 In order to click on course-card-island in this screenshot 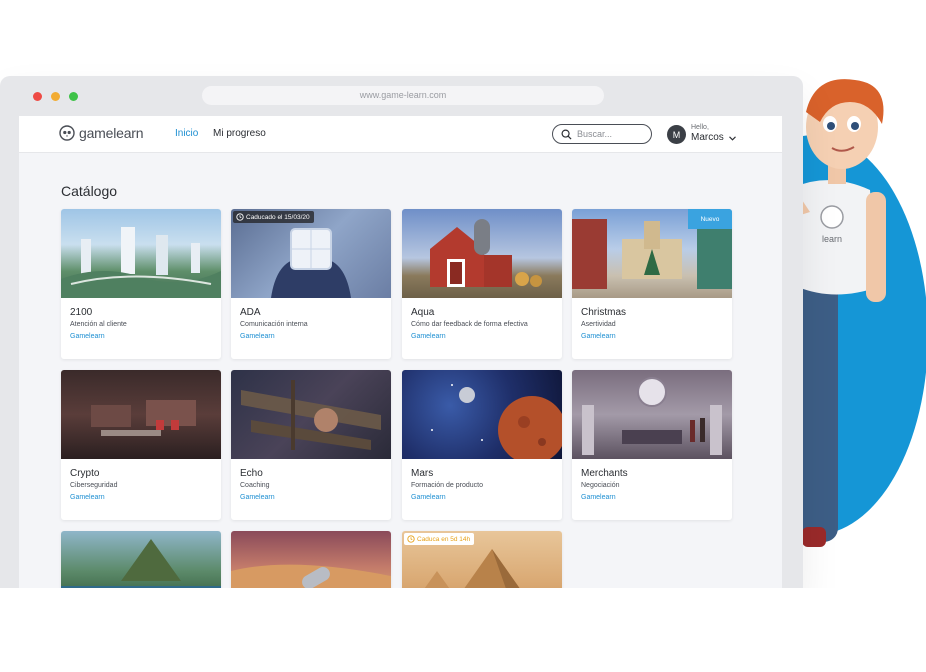, I will do `click(141, 561)`.